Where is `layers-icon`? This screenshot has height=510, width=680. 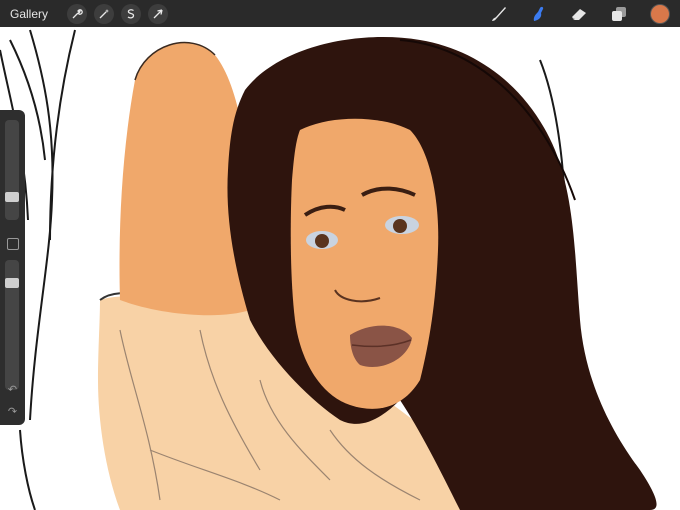 layers-icon is located at coordinates (619, 14).